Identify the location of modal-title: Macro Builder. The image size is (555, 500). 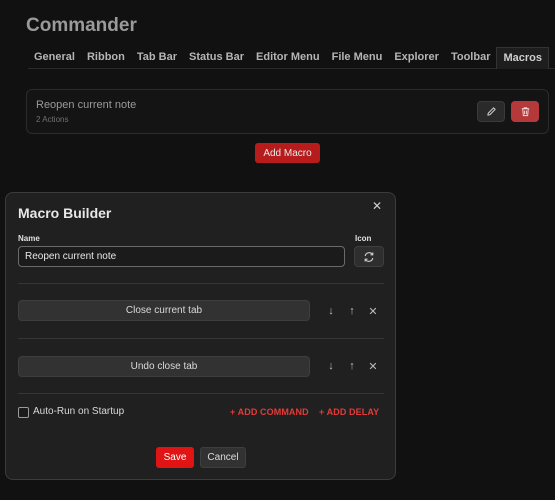
(65, 213).